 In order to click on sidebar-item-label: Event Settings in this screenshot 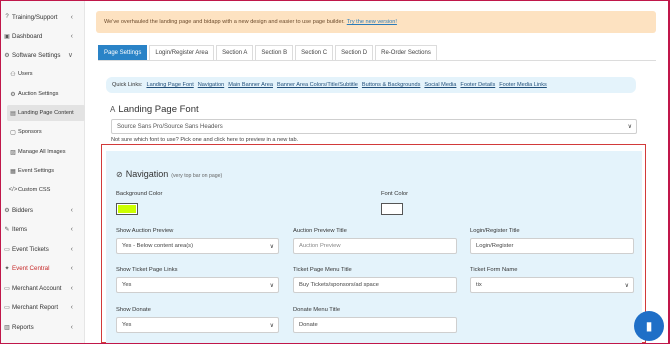, I will do `click(36, 171)`.